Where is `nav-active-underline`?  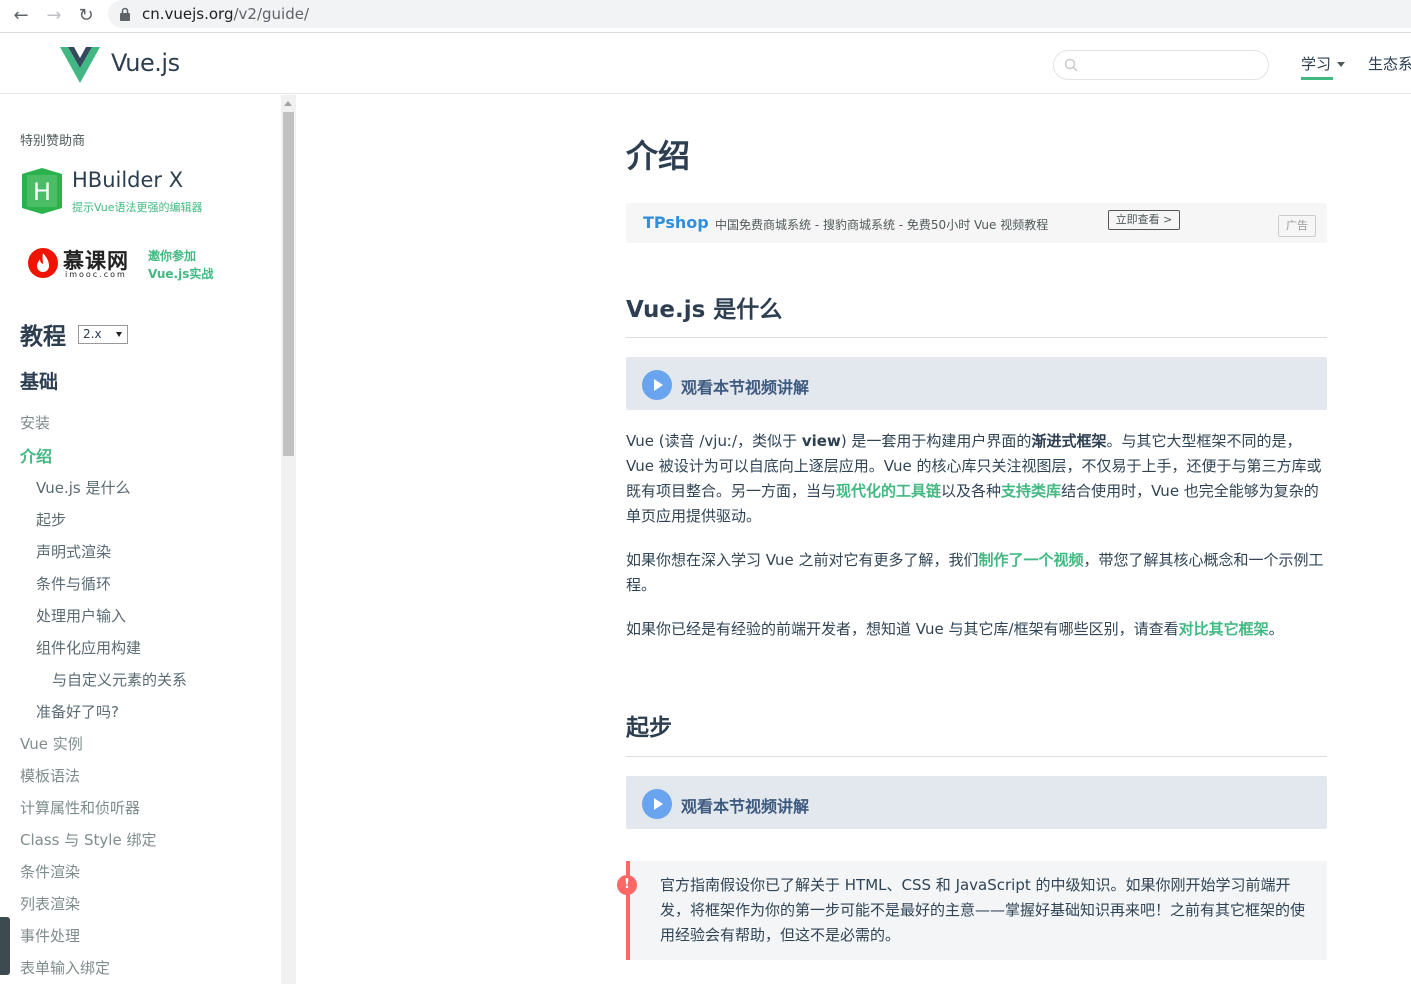 nav-active-underline is located at coordinates (1317, 78).